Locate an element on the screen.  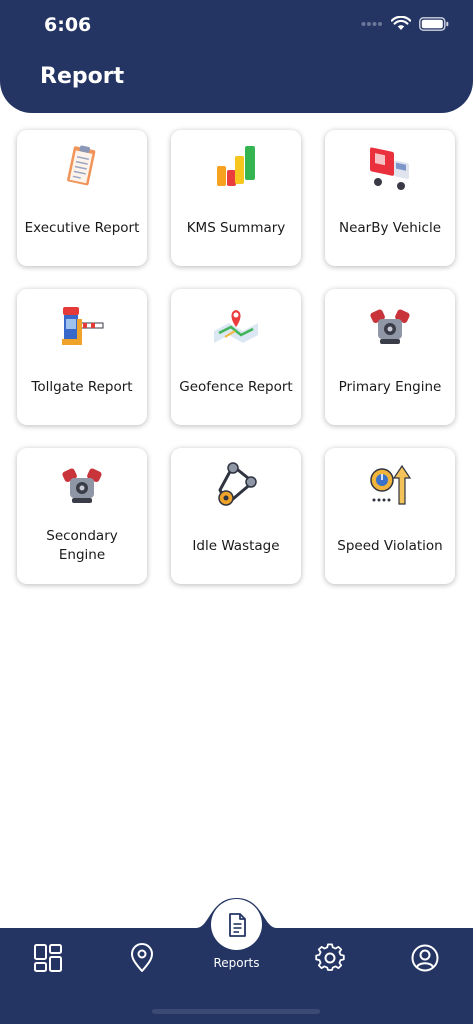
document-icon is located at coordinates (237, 924).